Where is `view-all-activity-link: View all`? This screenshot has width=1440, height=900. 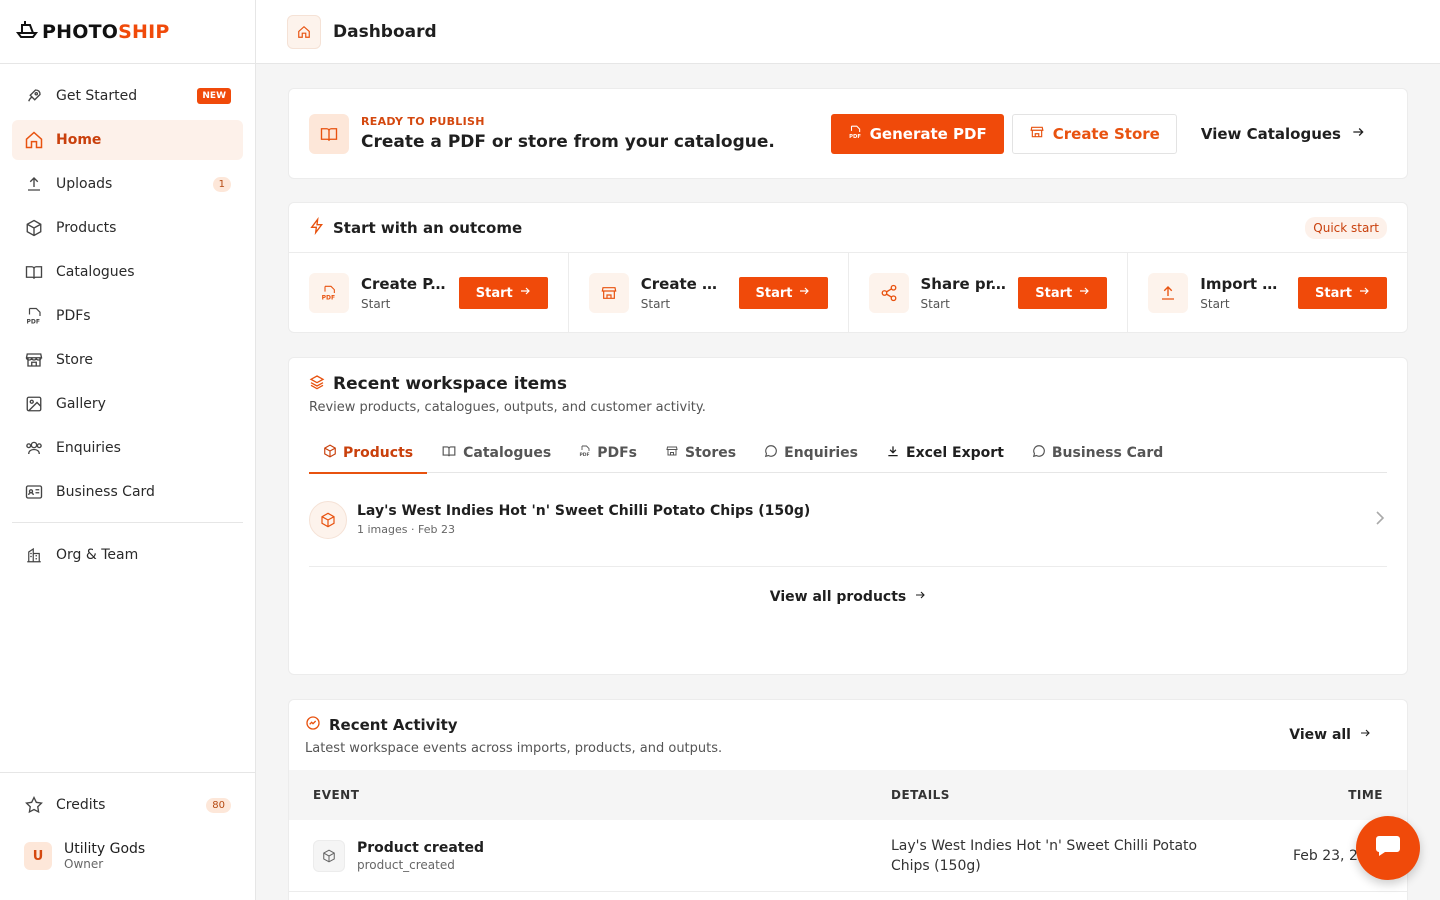
view-all-activity-link: View all is located at coordinates (1340, 735).